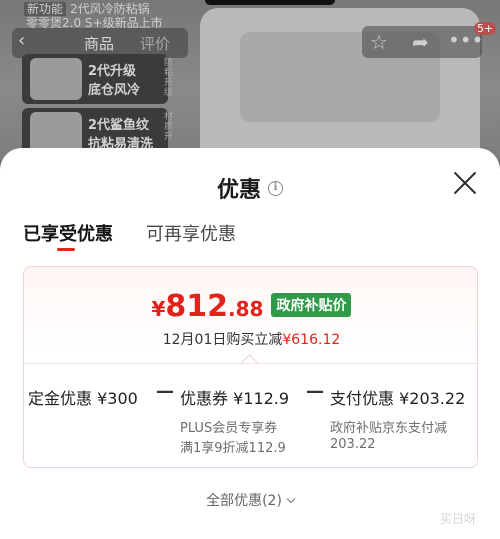 This screenshot has width=500, height=539. I want to click on feature-title: 2代鲨鱼纹, so click(119, 125).